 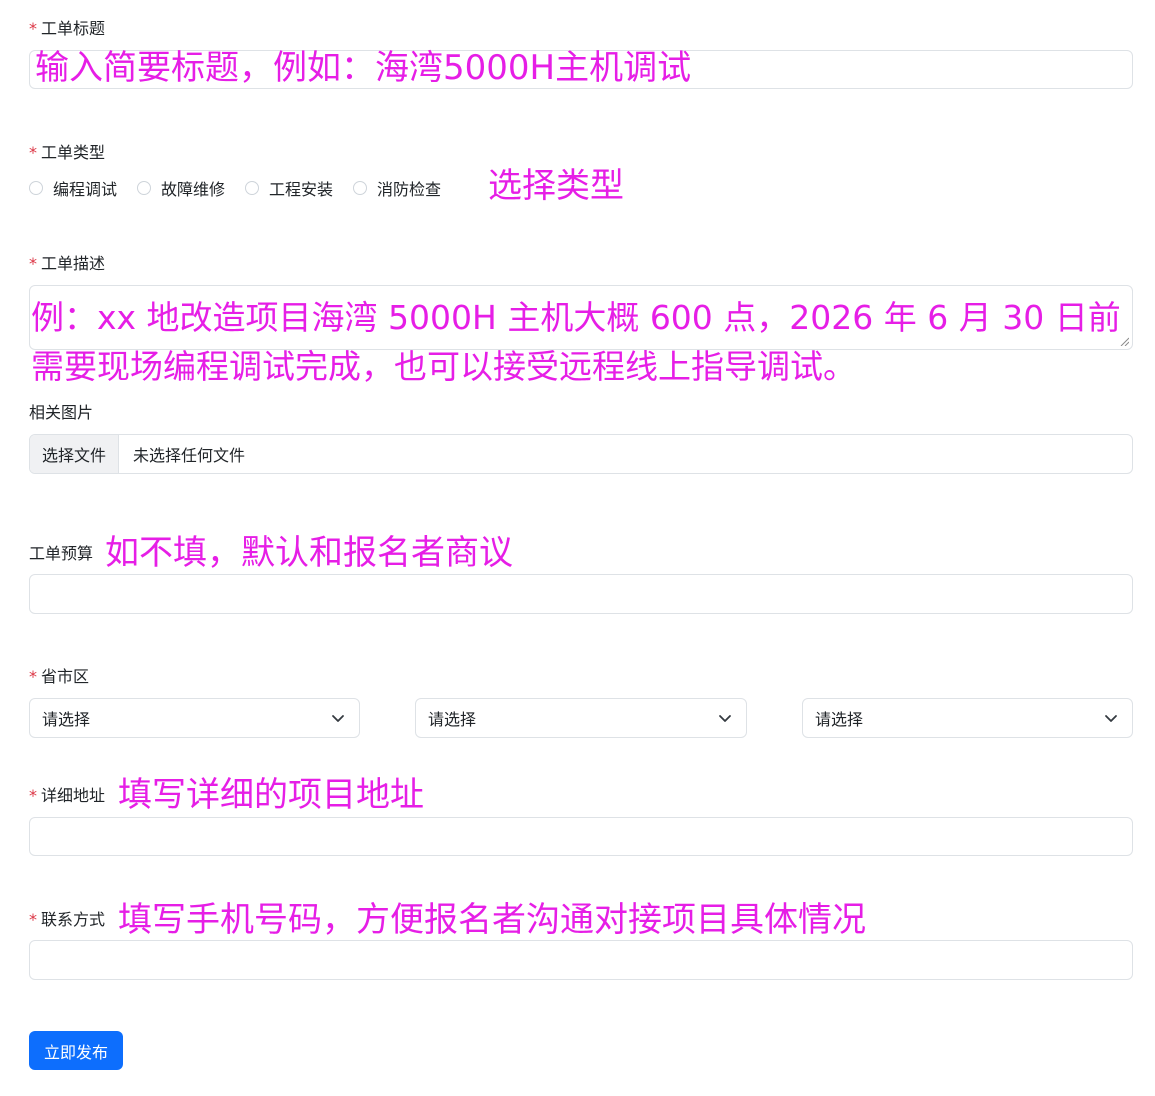 I want to click on region-label: * 省市区, so click(x=59, y=677).